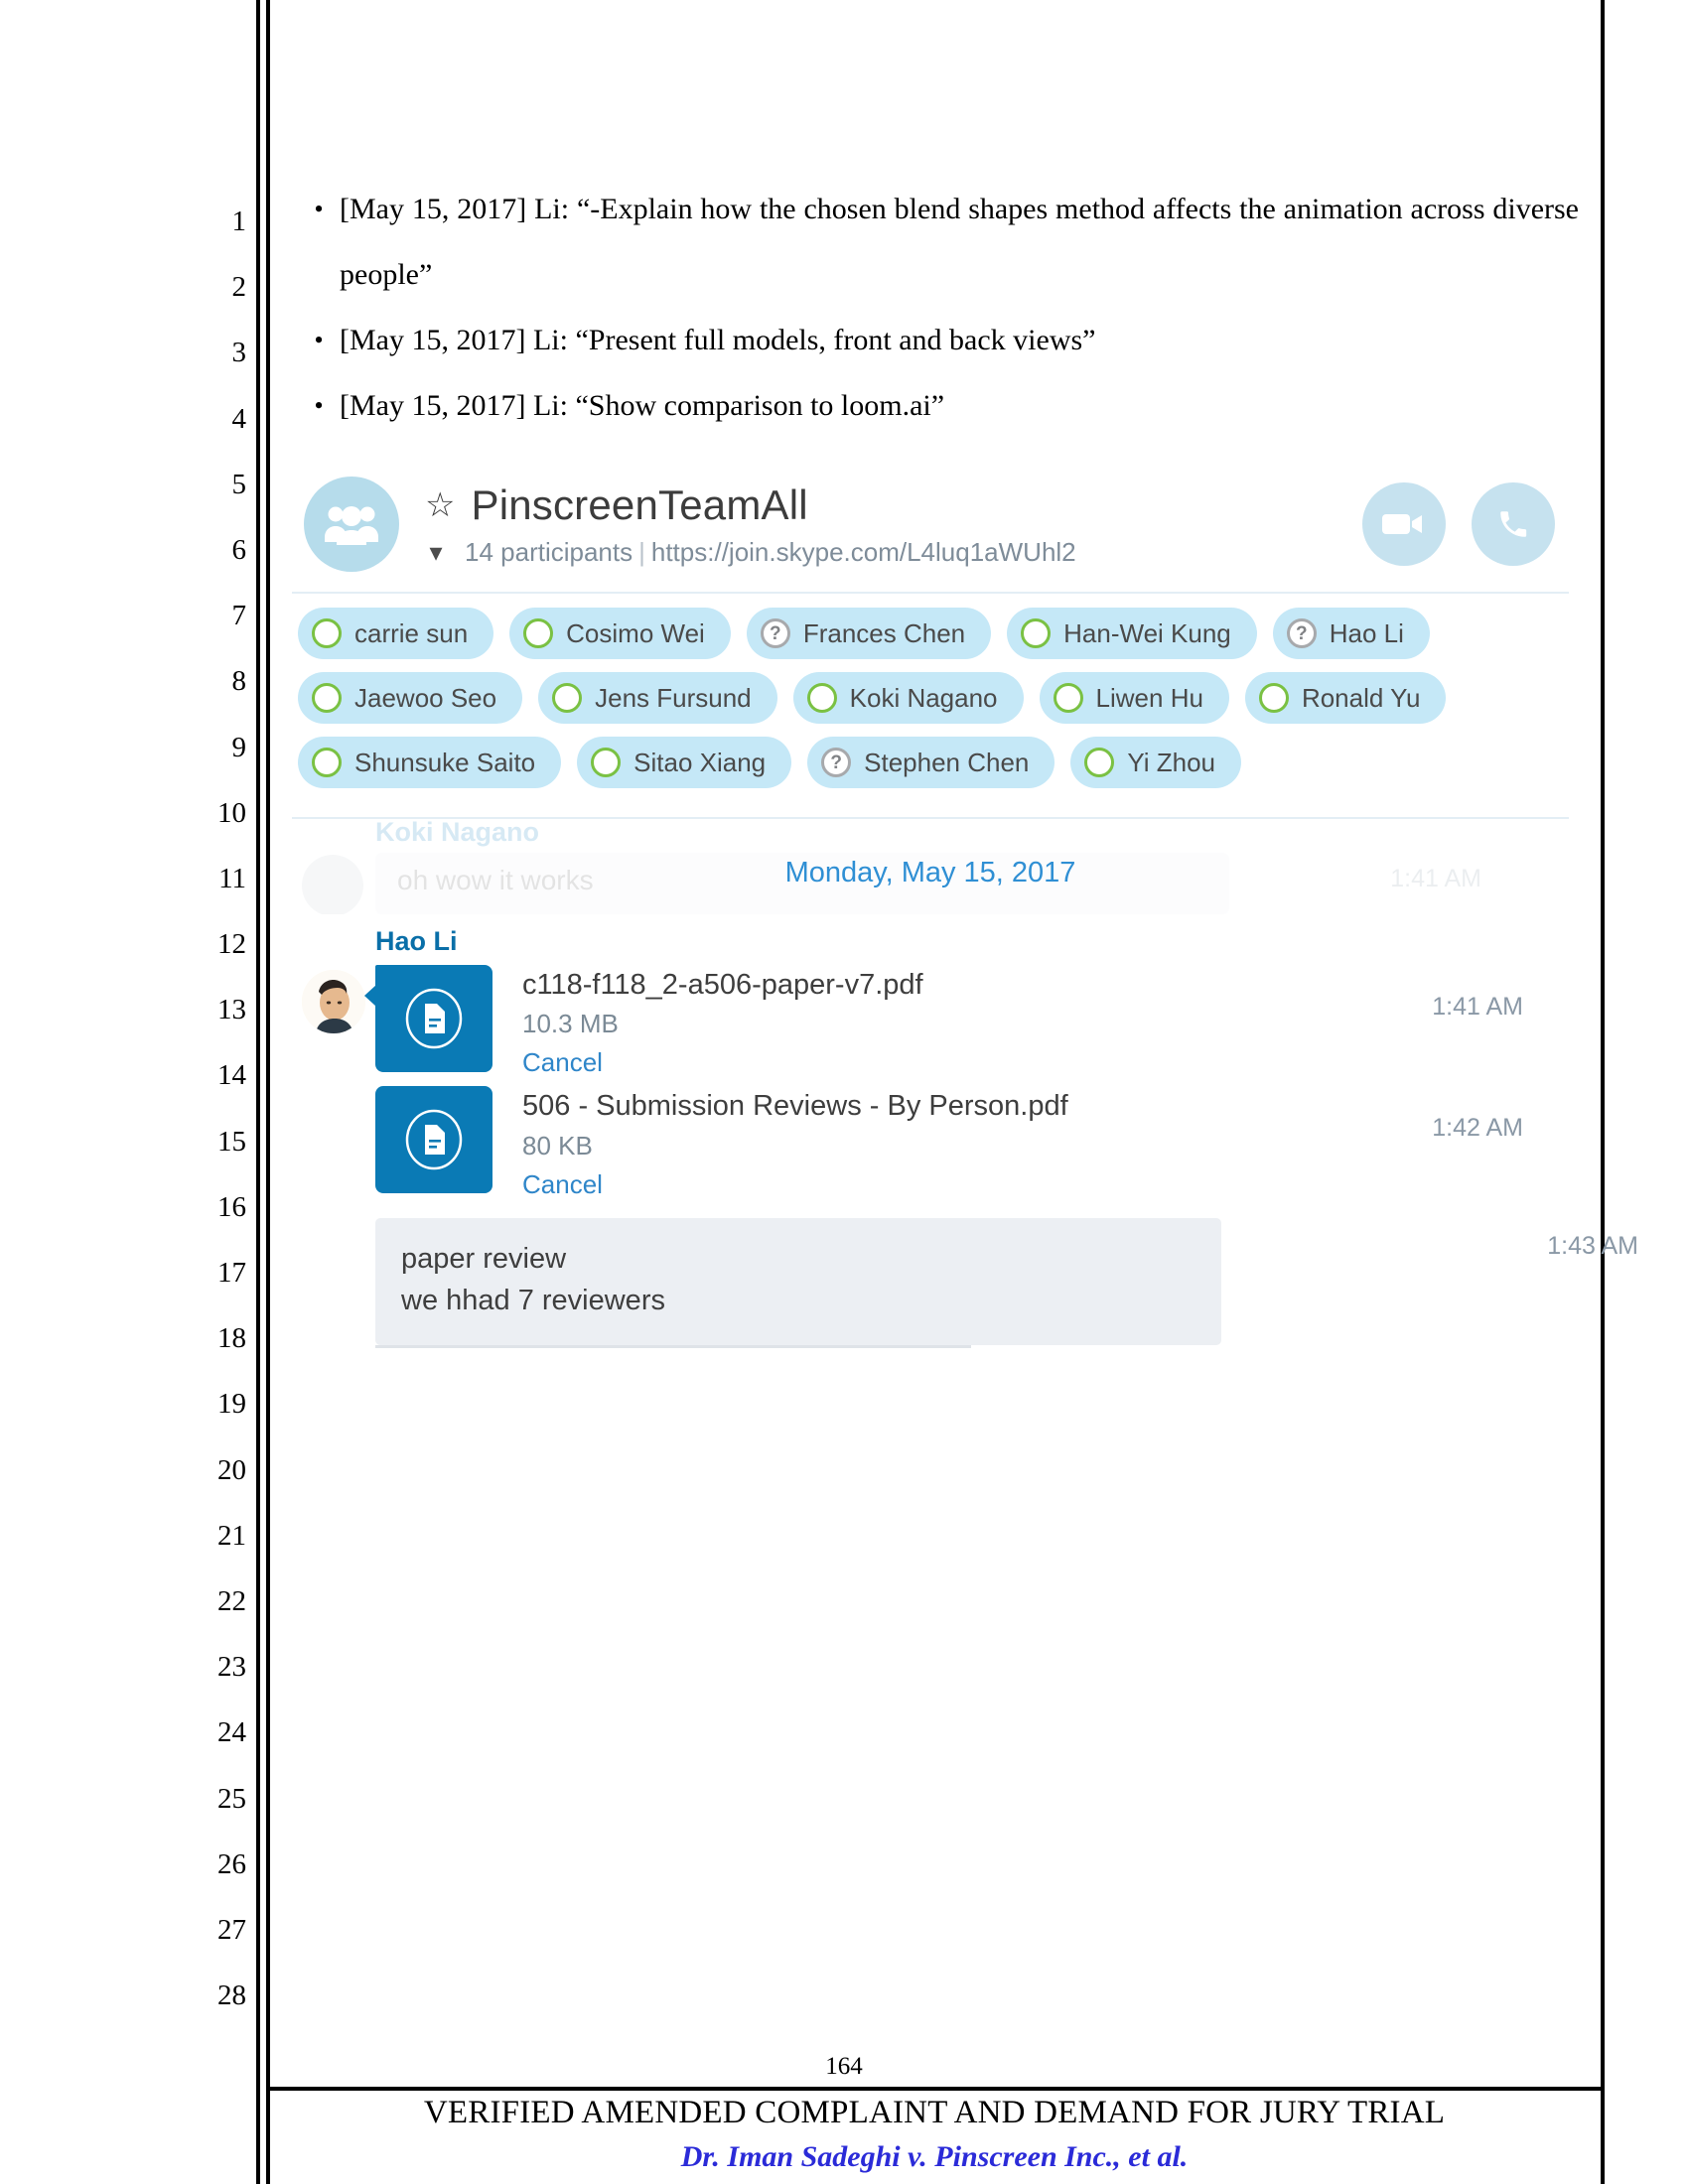 The width and height of the screenshot is (1688, 2184). Describe the element at coordinates (232, 878) in the screenshot. I see `line-number: 11` at that location.